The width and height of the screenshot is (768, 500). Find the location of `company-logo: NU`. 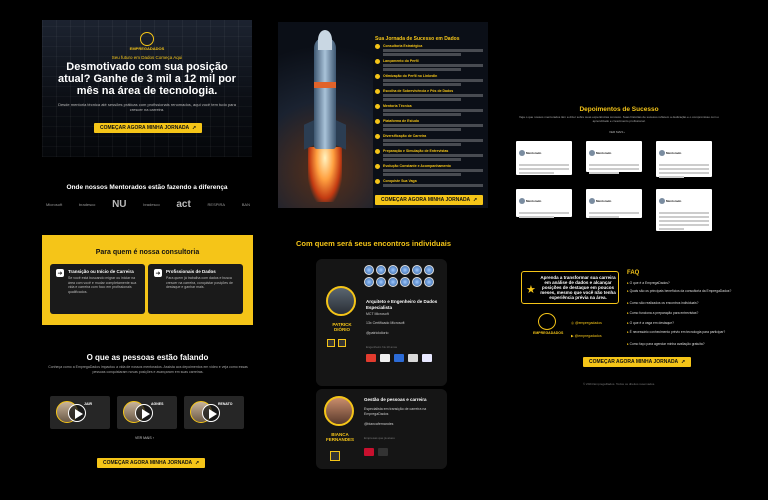

company-logo: NU is located at coordinates (119, 204).